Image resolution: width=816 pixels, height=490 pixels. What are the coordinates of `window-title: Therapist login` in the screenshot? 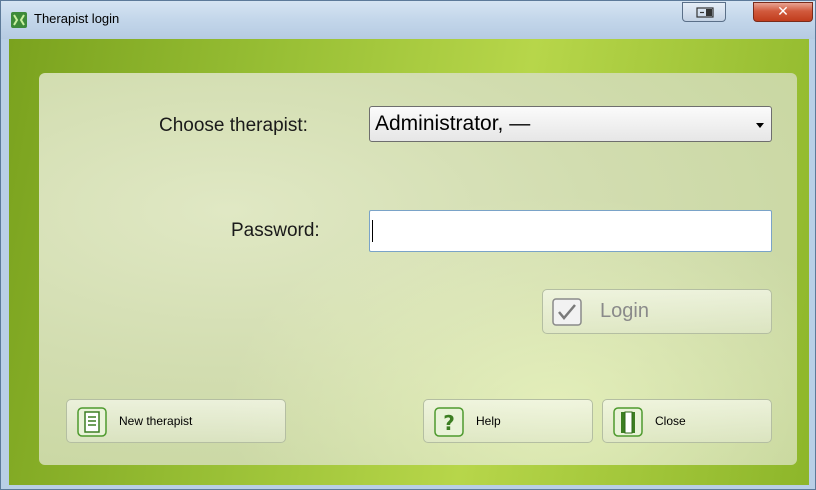 It's located at (77, 18).